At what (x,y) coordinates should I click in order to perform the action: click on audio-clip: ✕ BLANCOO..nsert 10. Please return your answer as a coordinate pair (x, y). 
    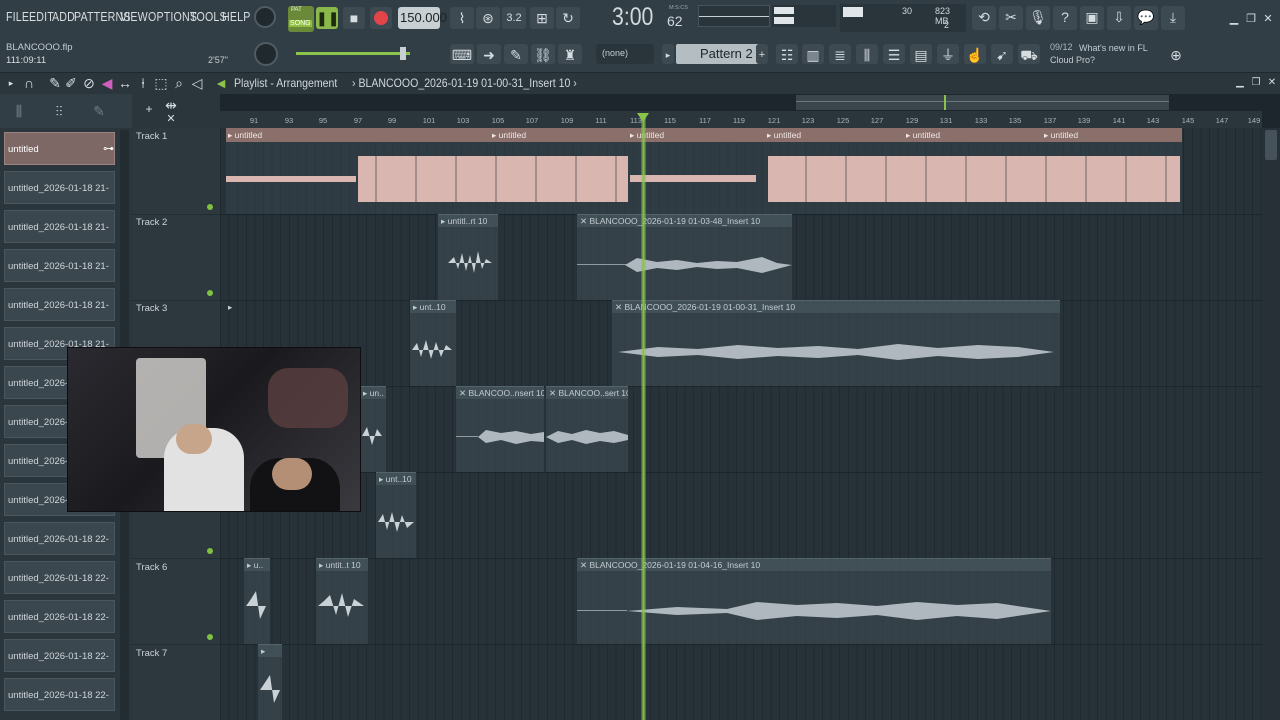
    Looking at the image, I should click on (500, 429).